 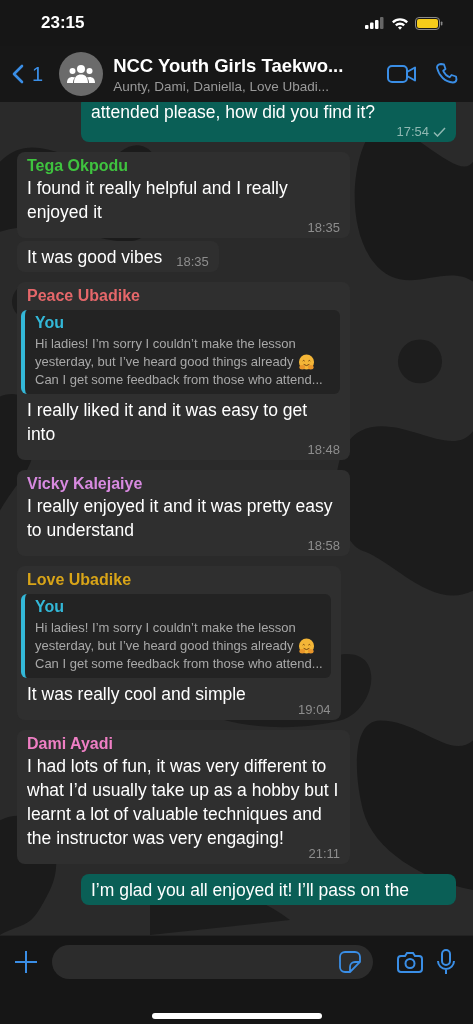 I want to click on status-time: 23:15, so click(x=63, y=23).